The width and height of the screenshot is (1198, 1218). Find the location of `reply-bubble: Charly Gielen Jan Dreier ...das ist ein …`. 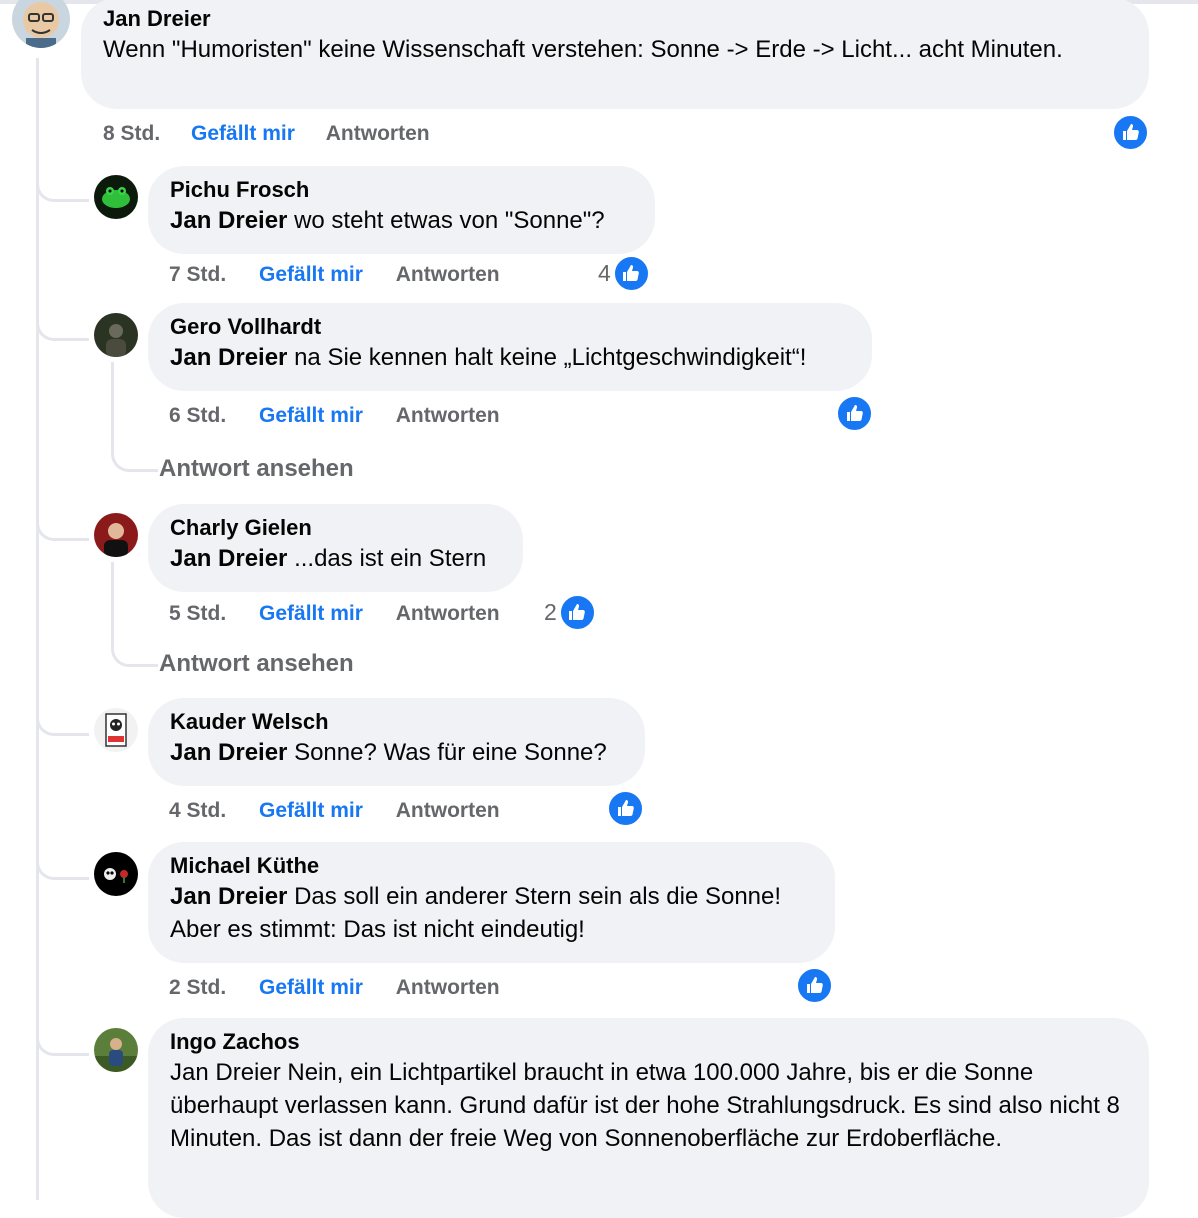

reply-bubble: Charly Gielen Jan Dreier ...das ist ein … is located at coordinates (335, 548).